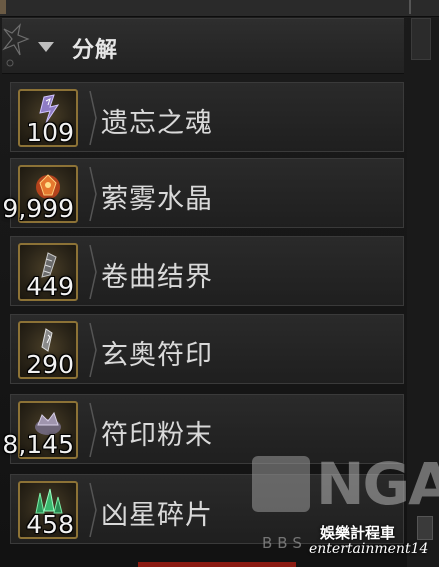  I want to click on material-slot: 449, so click(48, 272).